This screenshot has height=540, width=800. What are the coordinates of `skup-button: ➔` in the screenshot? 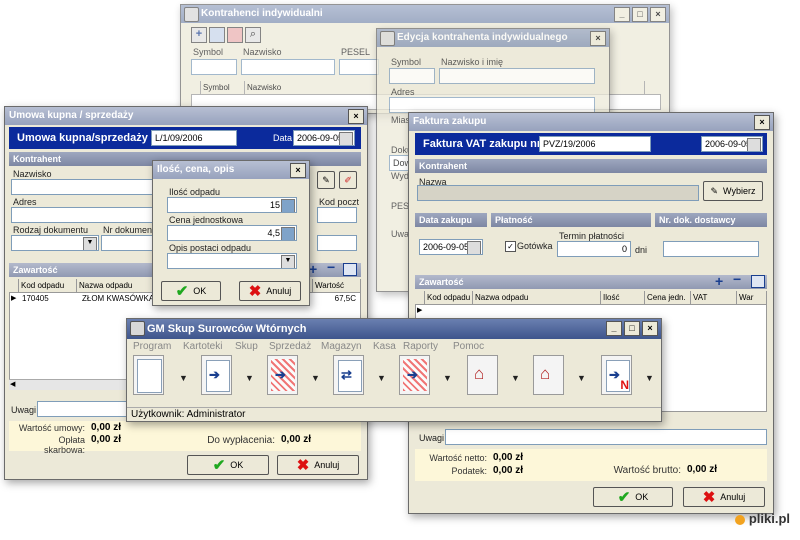 It's located at (282, 375).